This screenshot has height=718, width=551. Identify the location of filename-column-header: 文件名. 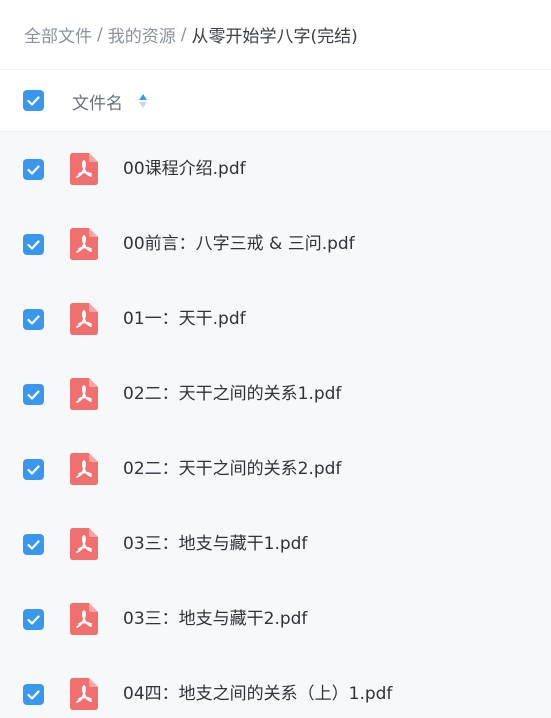
(109, 101).